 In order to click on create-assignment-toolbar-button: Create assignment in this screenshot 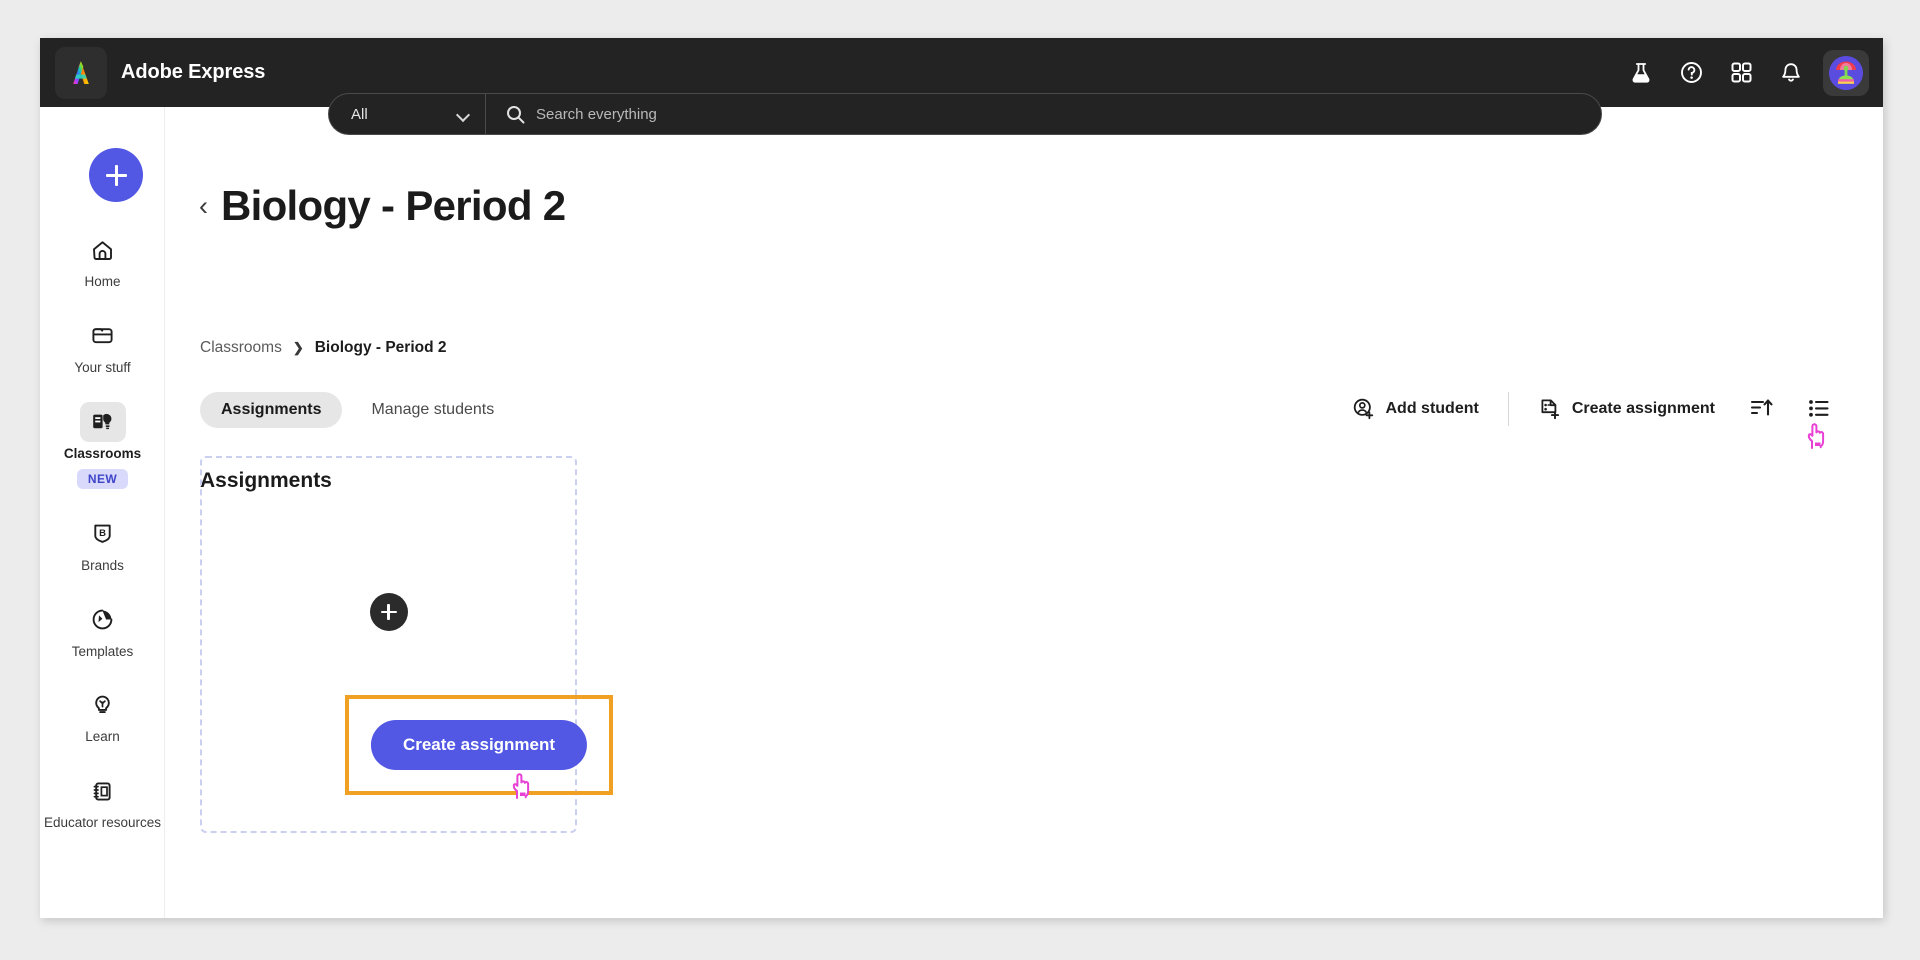, I will do `click(1626, 409)`.